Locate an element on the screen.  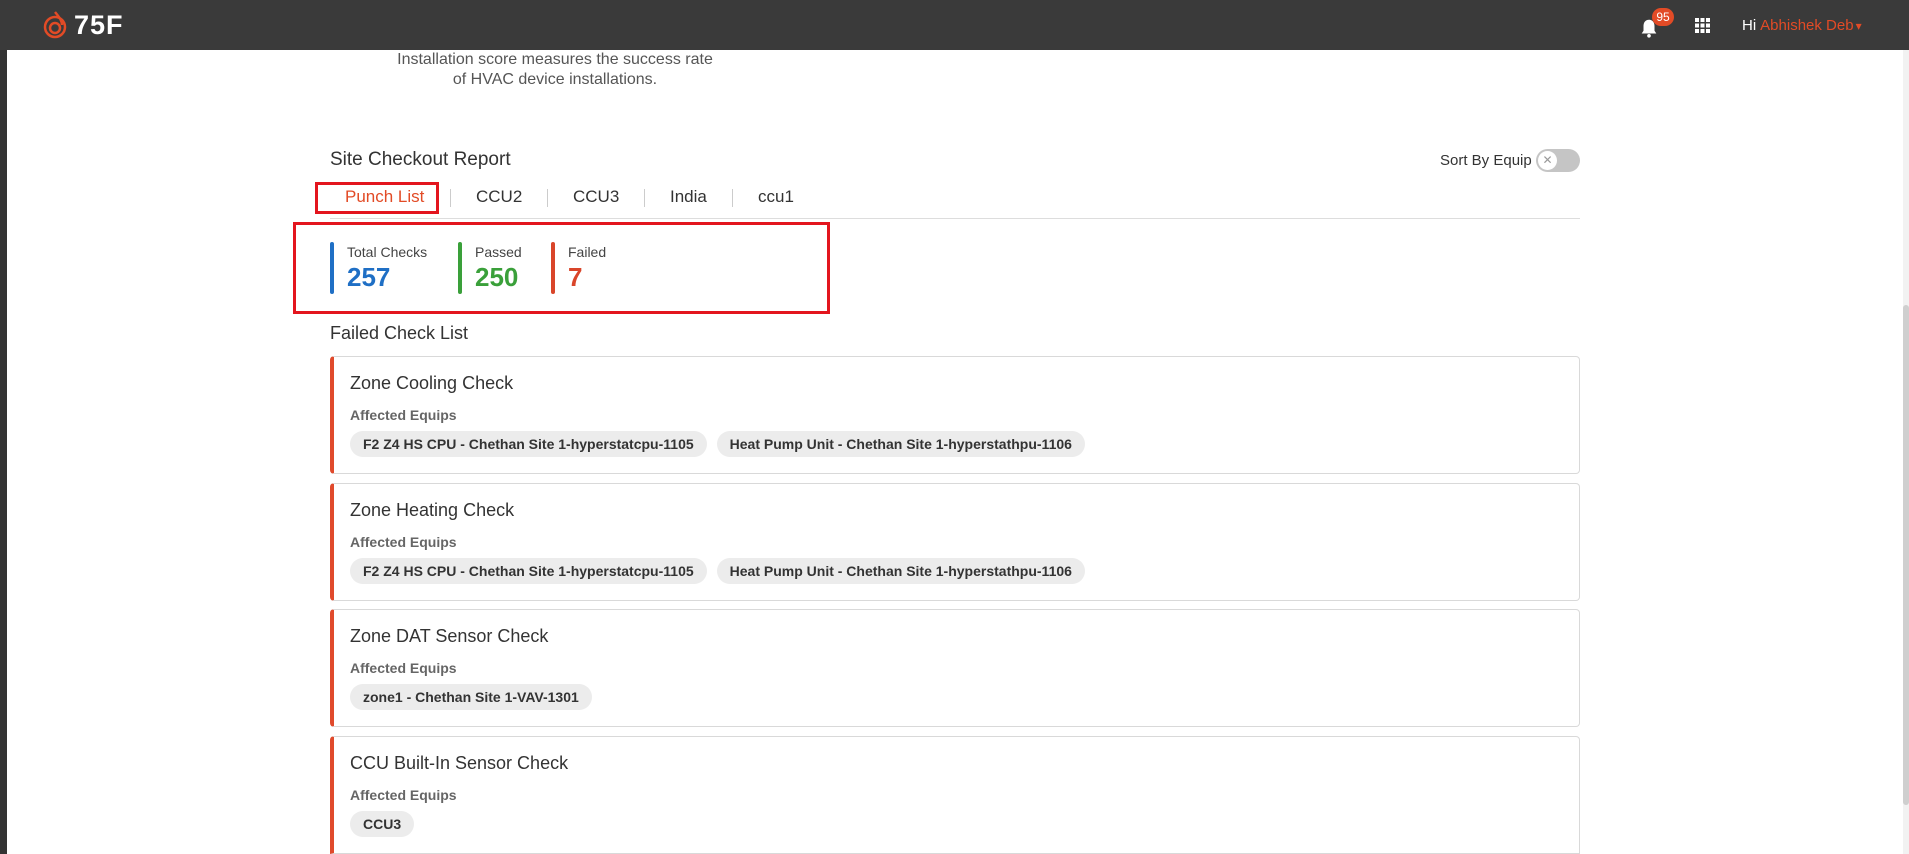
chevron-down-icon: ▾ is located at coordinates (1859, 26).